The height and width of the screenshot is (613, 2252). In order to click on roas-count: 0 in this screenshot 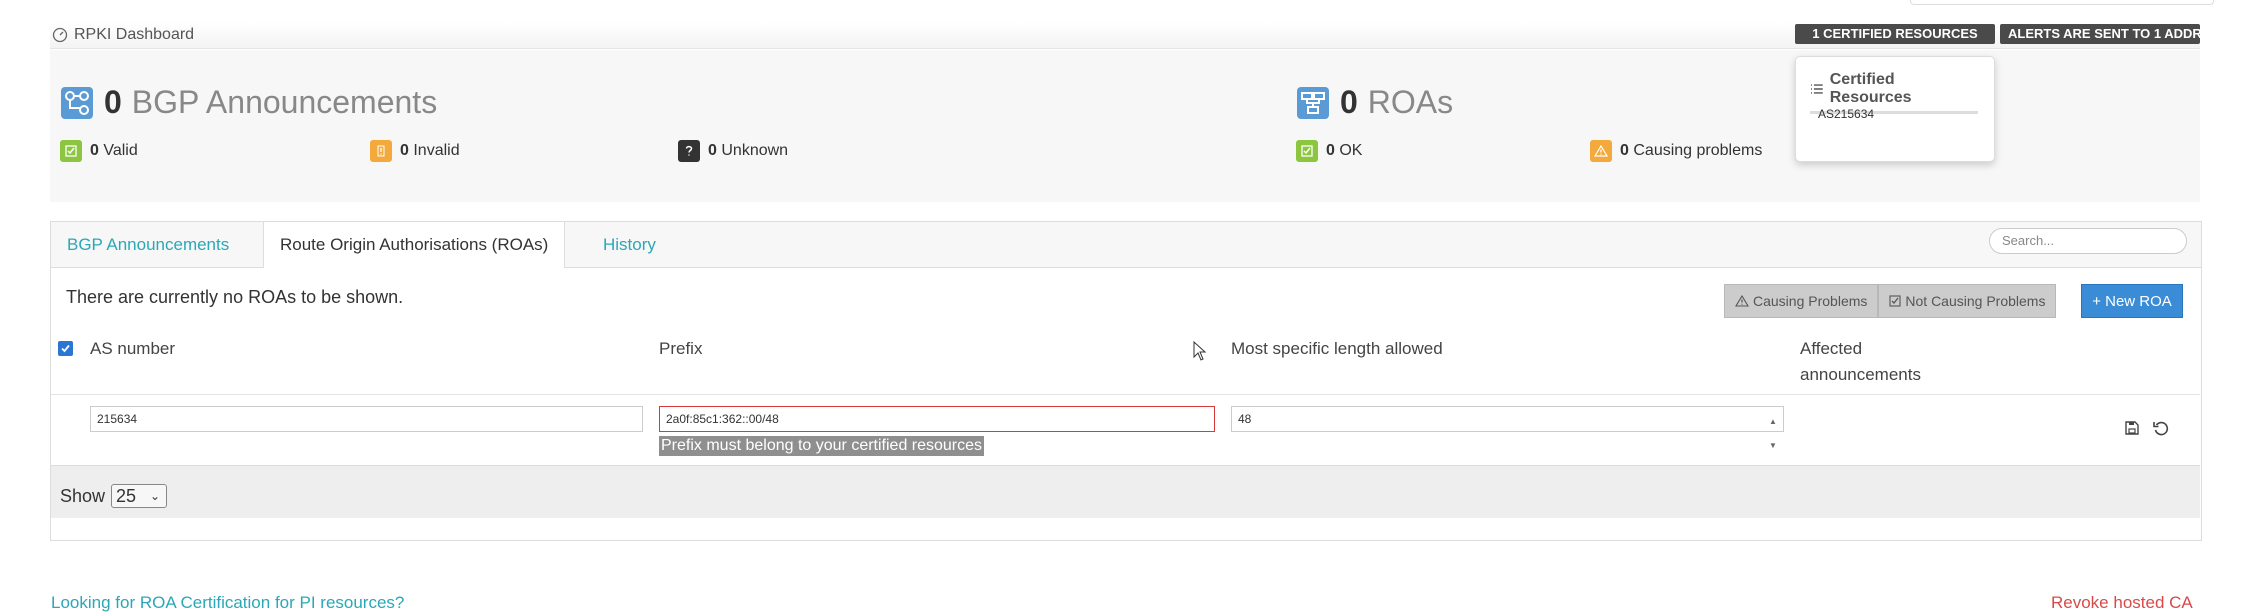, I will do `click(1349, 102)`.